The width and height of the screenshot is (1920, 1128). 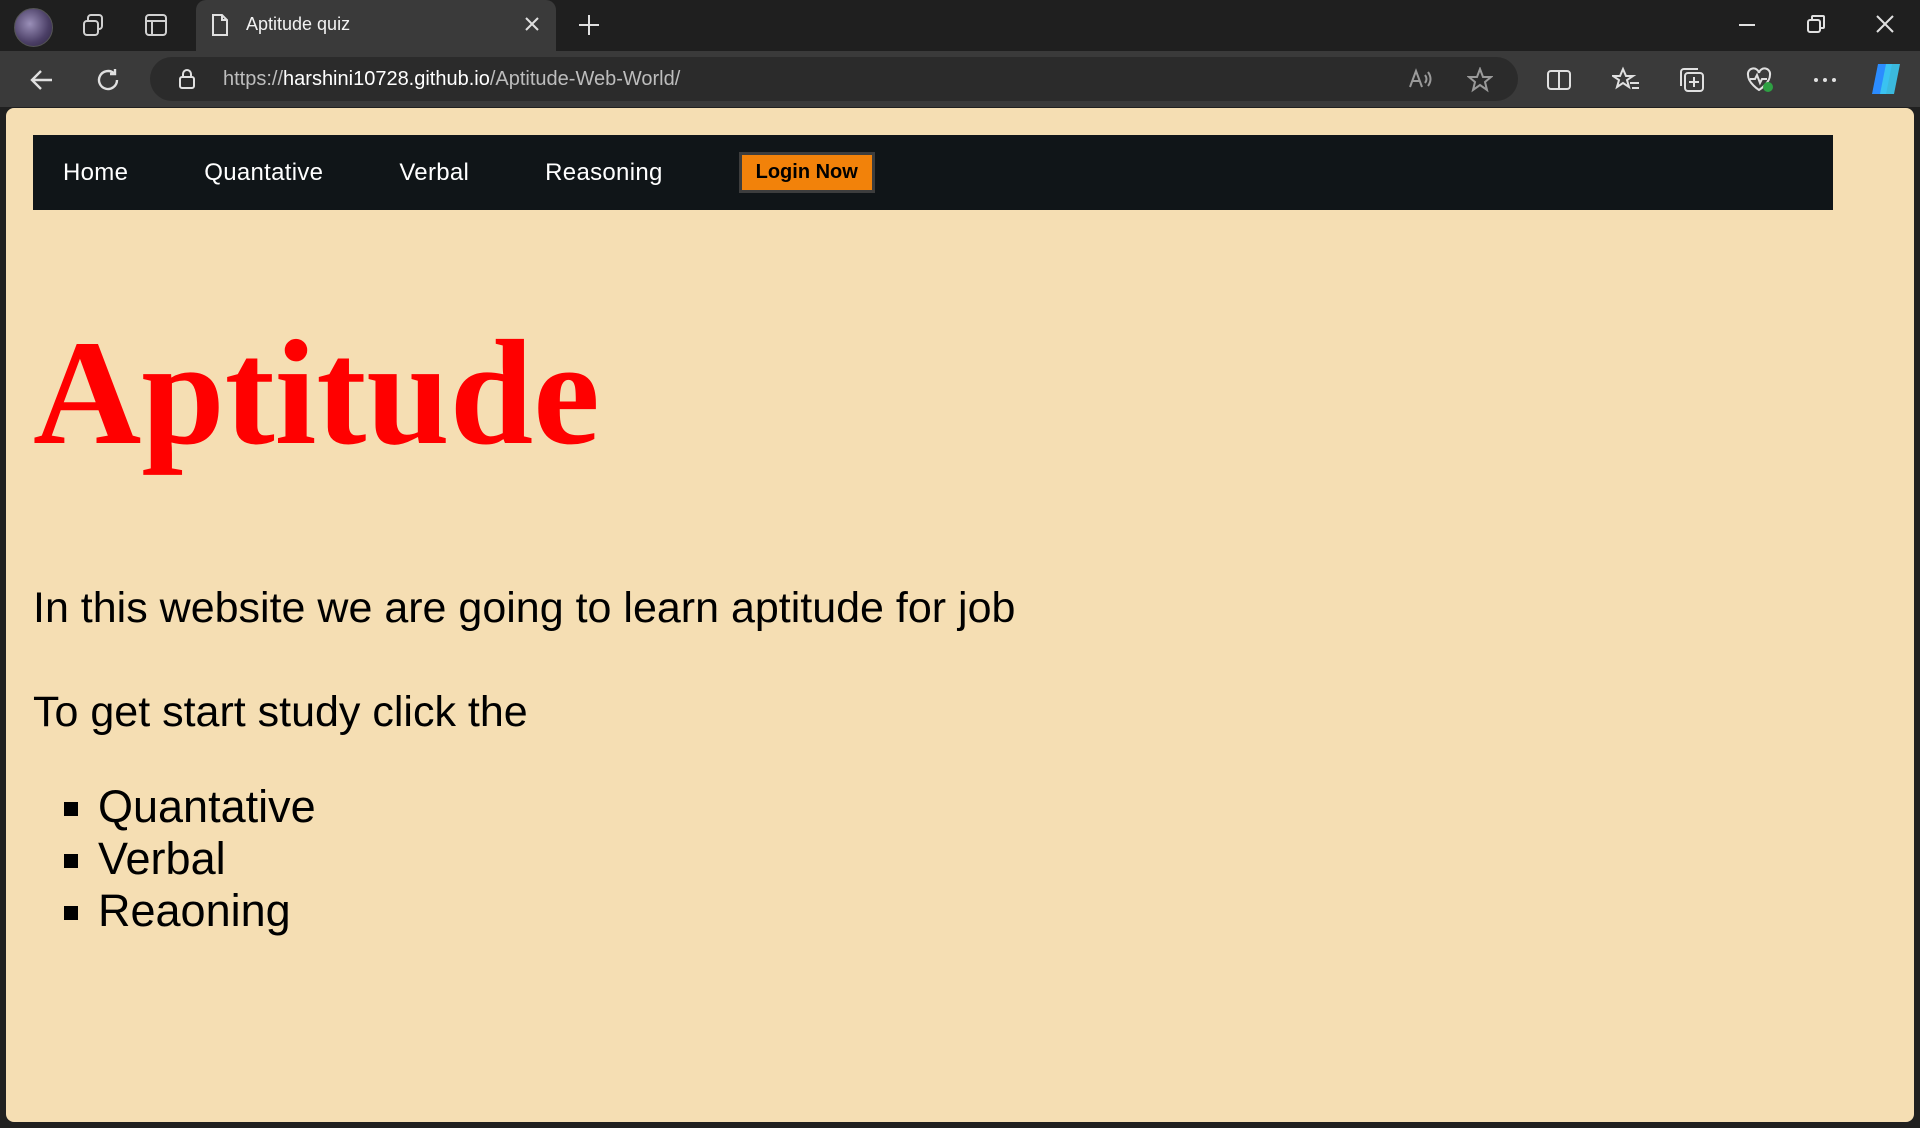 What do you see at coordinates (156, 27) in the screenshot?
I see `tab-actions-icon` at bounding box center [156, 27].